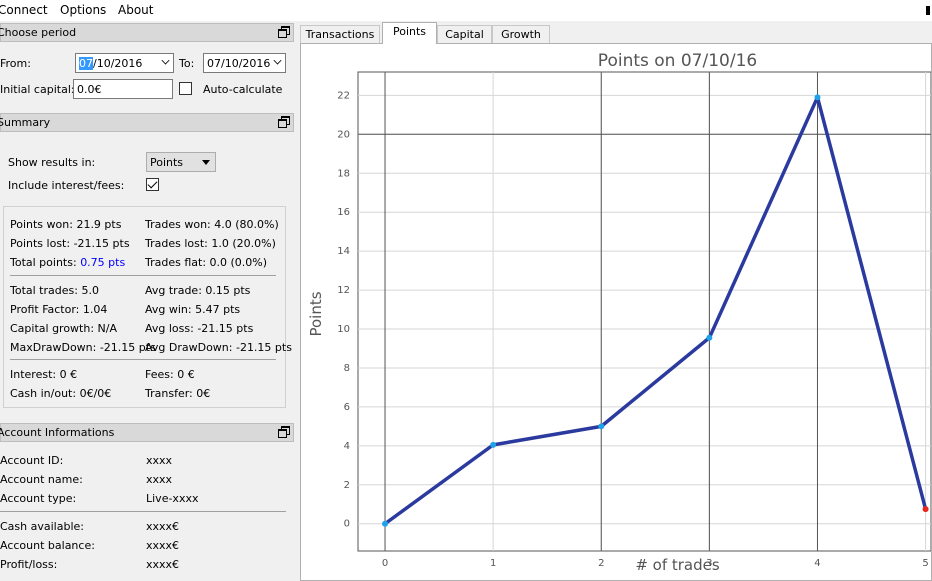 This screenshot has width=932, height=581. What do you see at coordinates (243, 89) in the screenshot?
I see `auto-calculate-label: Auto-calculate` at bounding box center [243, 89].